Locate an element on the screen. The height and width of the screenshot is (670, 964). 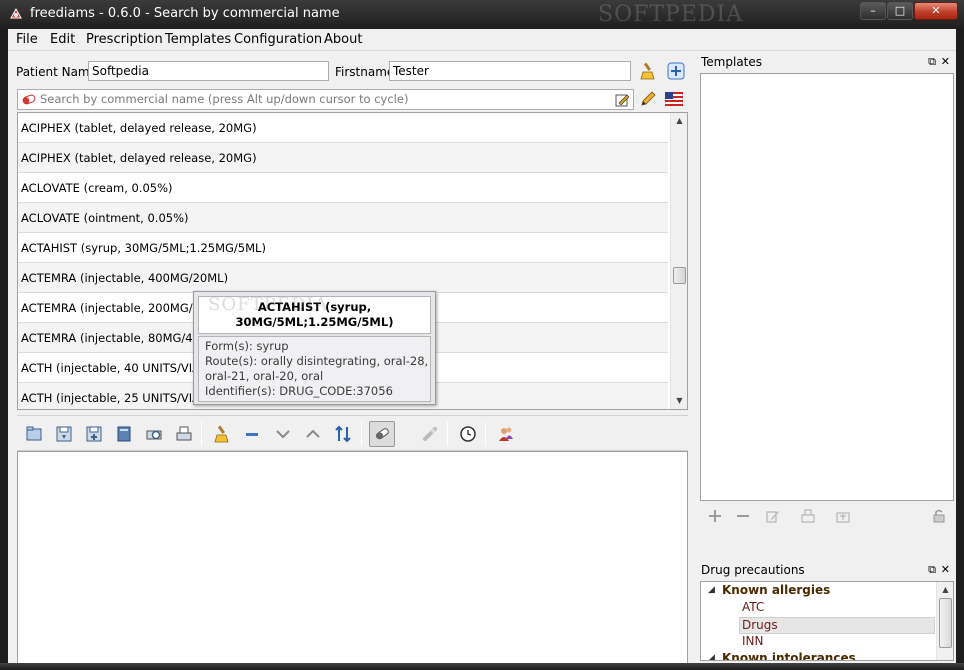
protocol-icon is located at coordinates (430, 434).